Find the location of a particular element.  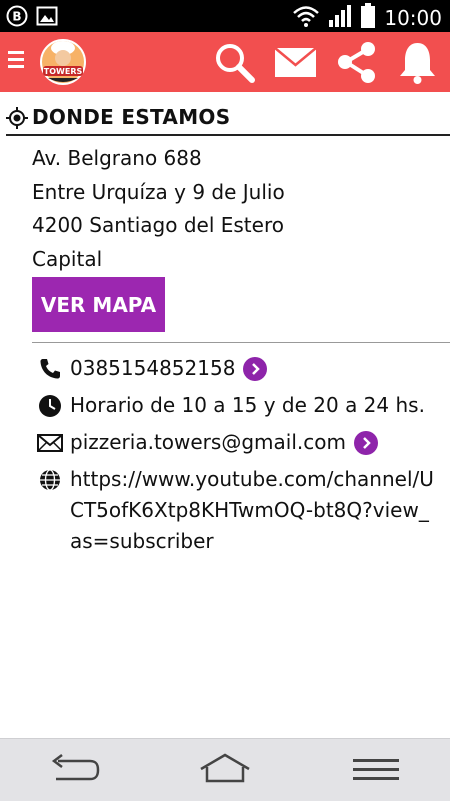

image-notification-icon is located at coordinates (47, 18).